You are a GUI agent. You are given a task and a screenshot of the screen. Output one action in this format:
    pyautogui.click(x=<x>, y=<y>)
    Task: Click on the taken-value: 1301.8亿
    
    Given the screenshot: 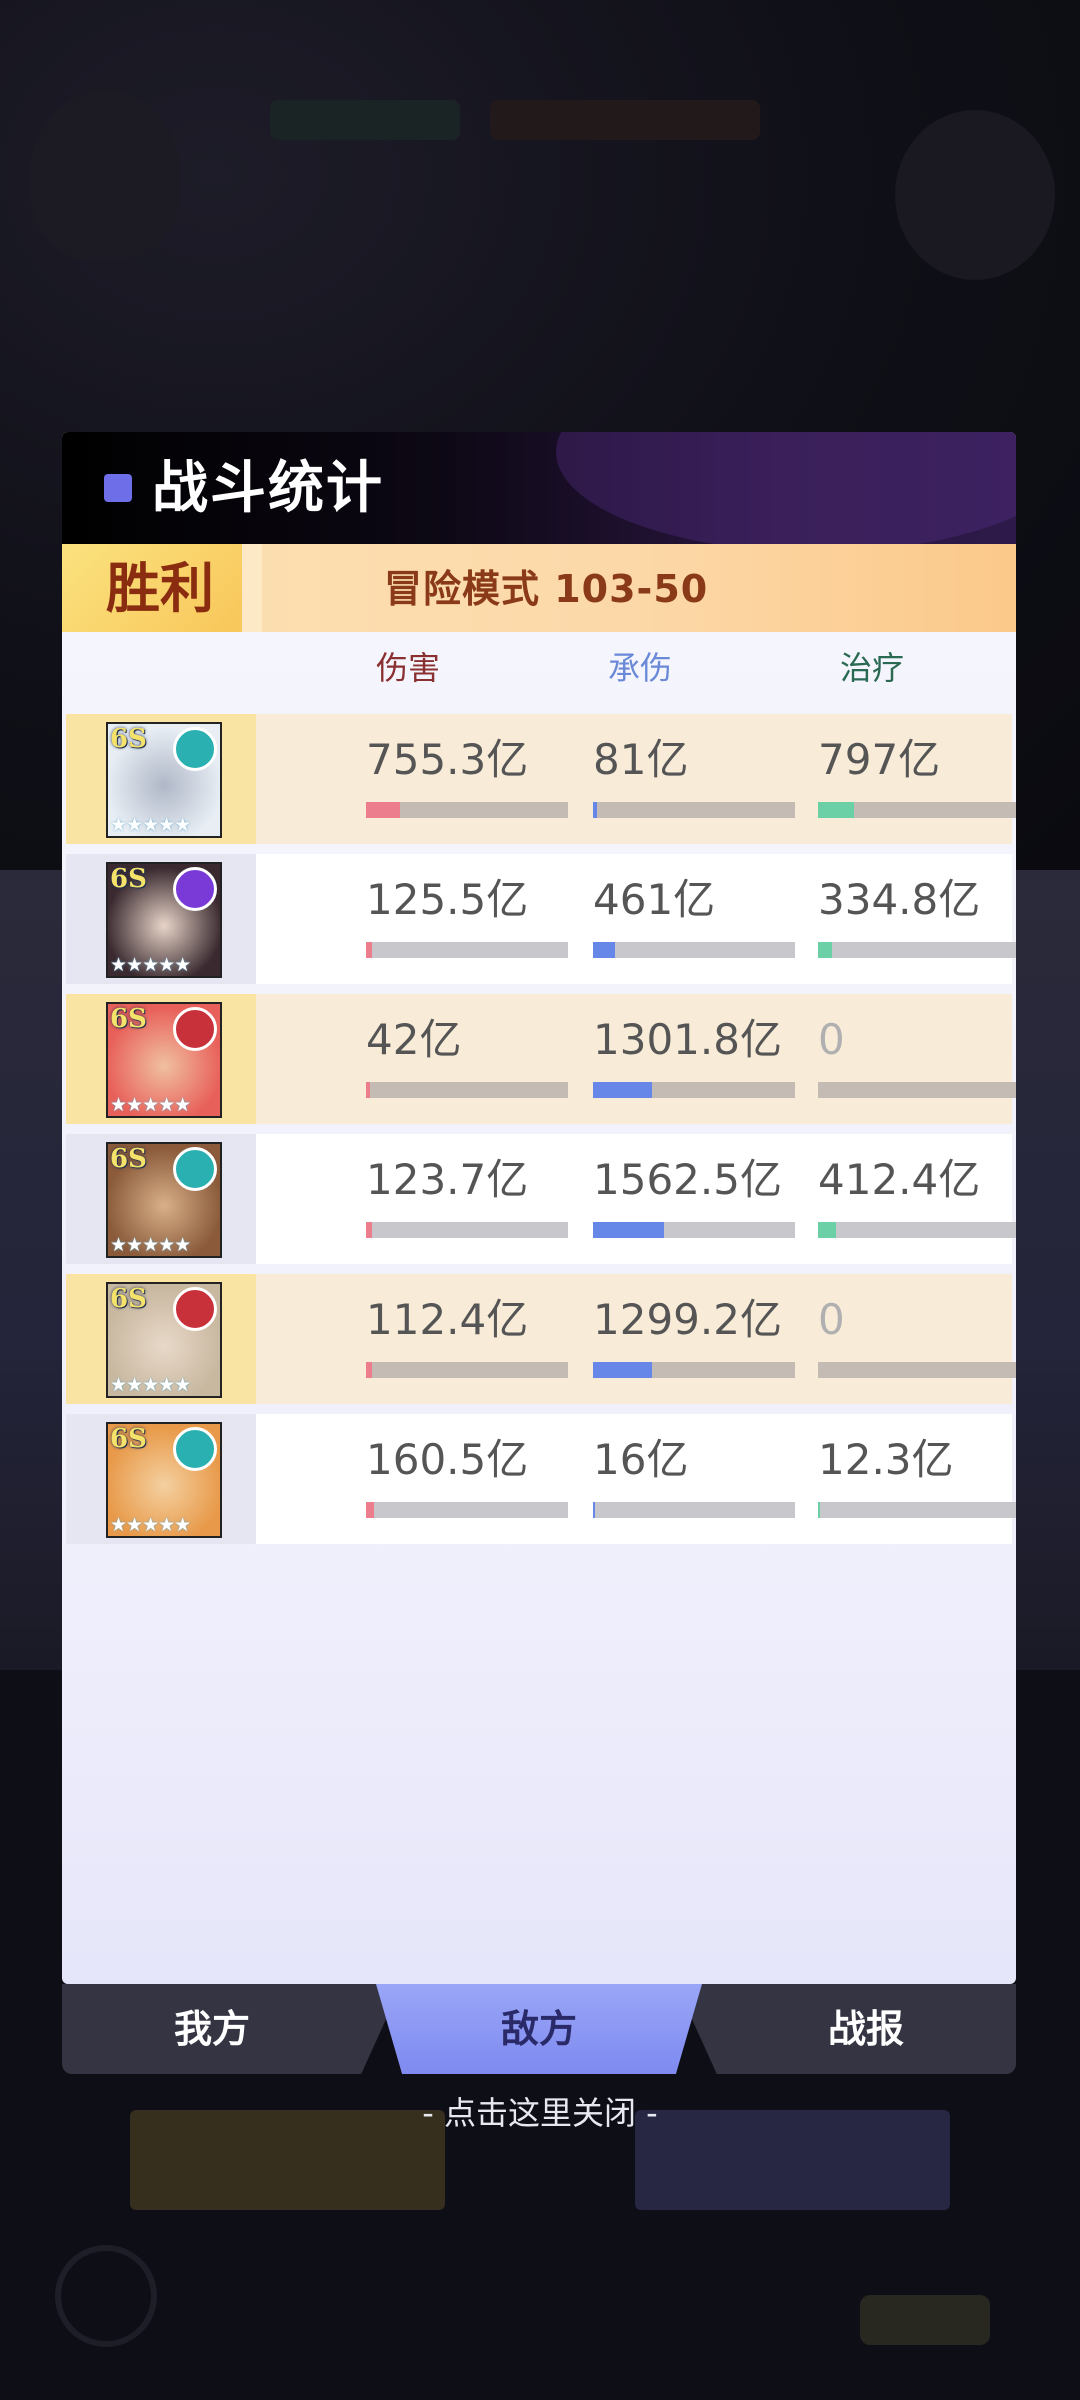 What is the action you would take?
    pyautogui.click(x=687, y=1039)
    